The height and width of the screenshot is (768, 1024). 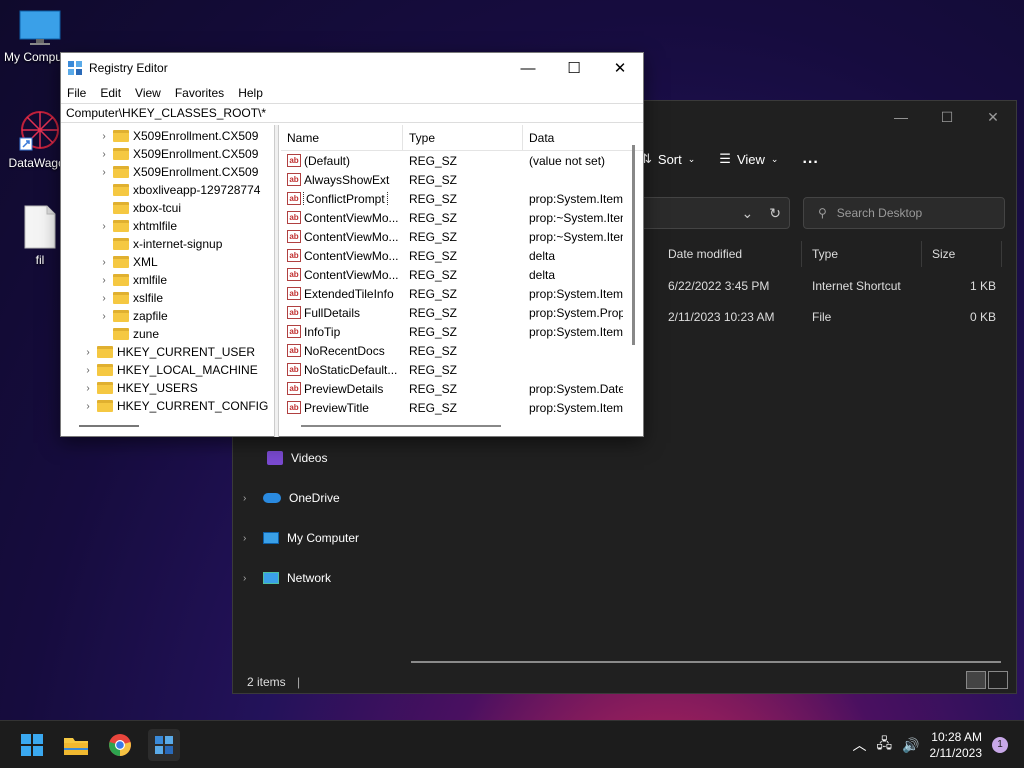 What do you see at coordinates (120, 745) in the screenshot?
I see `taskbar-chrome` at bounding box center [120, 745].